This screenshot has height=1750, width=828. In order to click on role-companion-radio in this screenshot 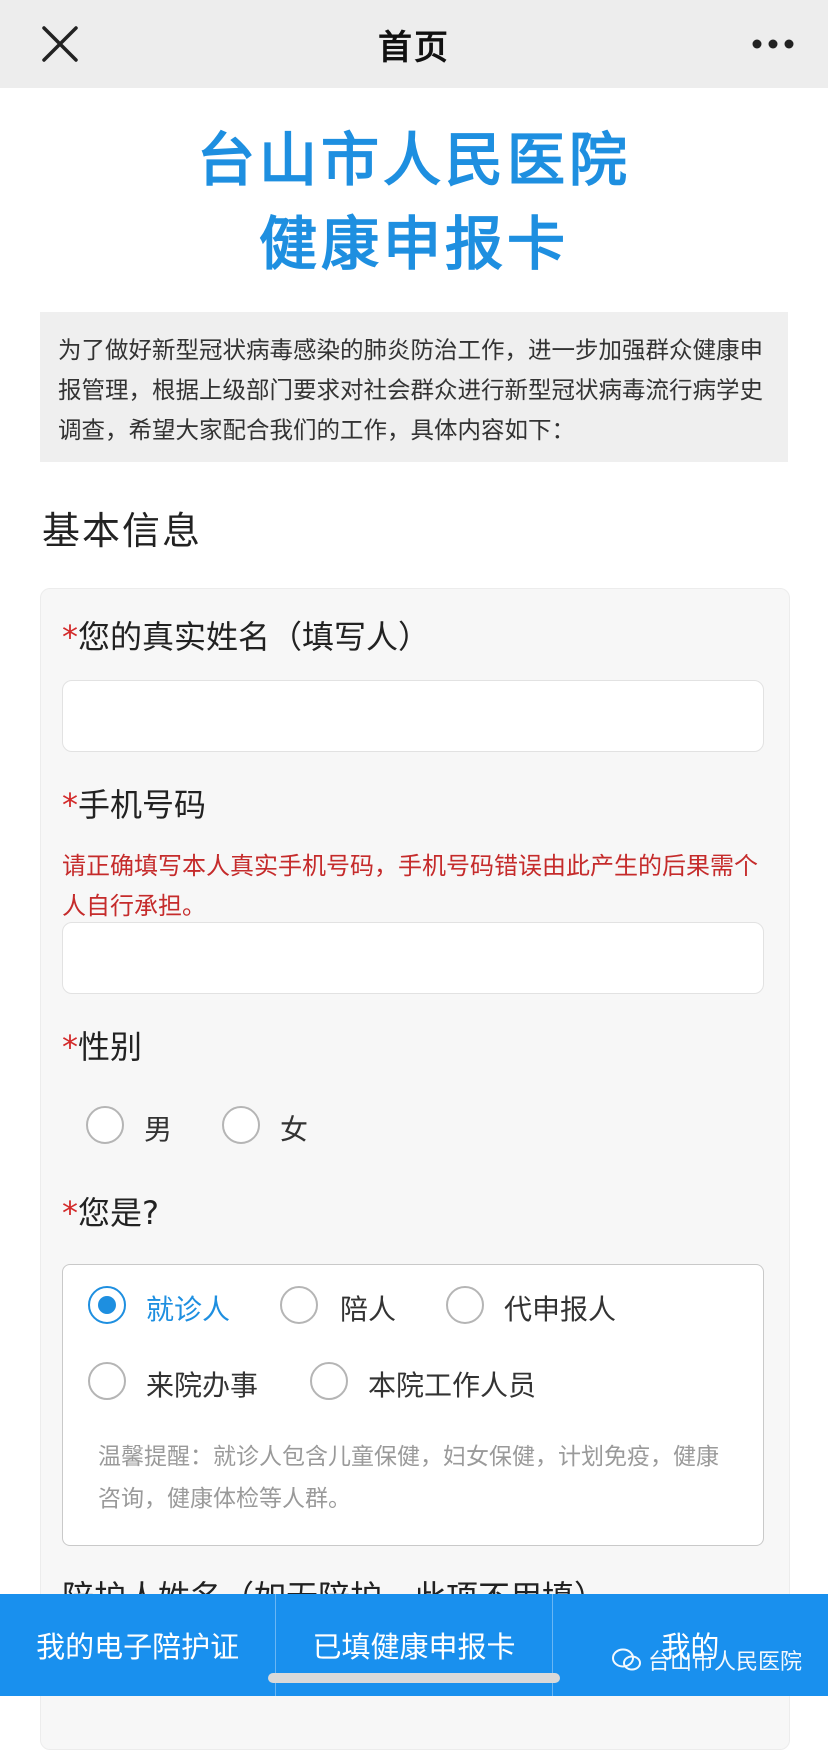, I will do `click(299, 1305)`.